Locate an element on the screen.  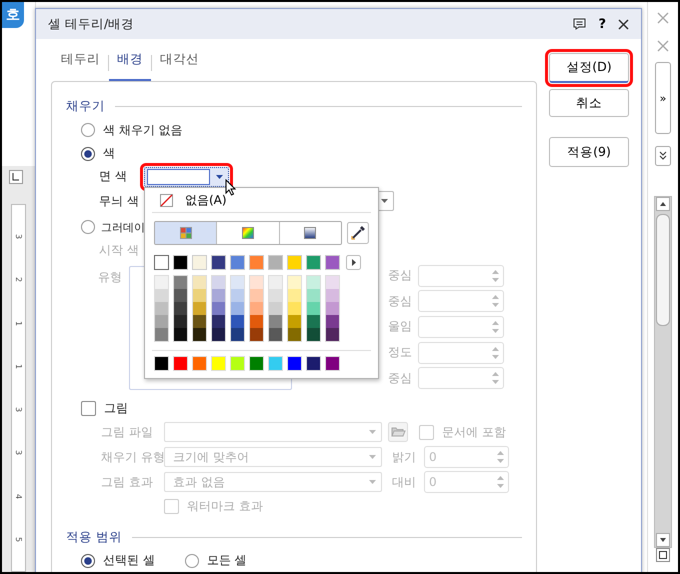
scroll-down-icon is located at coordinates (663, 540).